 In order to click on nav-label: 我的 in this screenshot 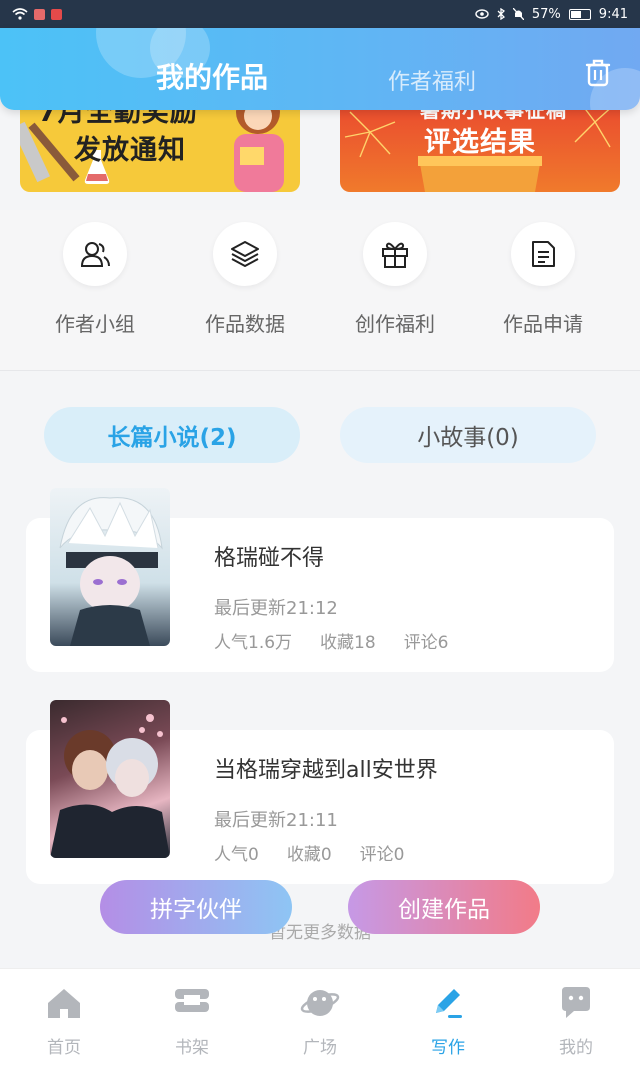, I will do `click(576, 1048)`.